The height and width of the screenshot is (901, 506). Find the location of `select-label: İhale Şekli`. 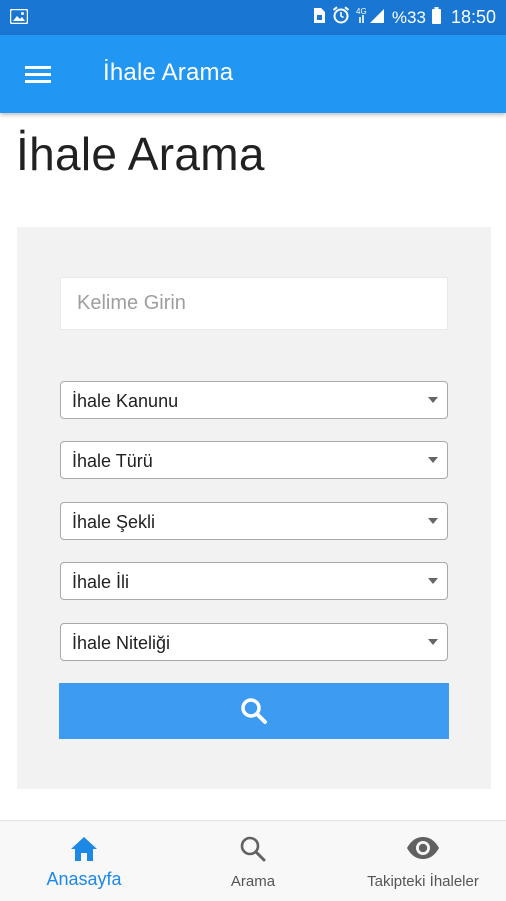

select-label: İhale Şekli is located at coordinates (114, 522).